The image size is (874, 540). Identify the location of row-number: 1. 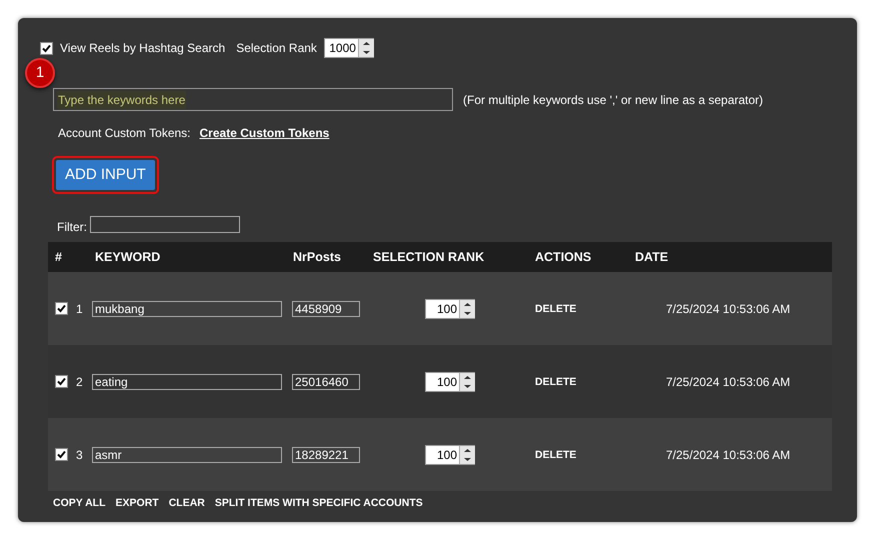
(79, 309).